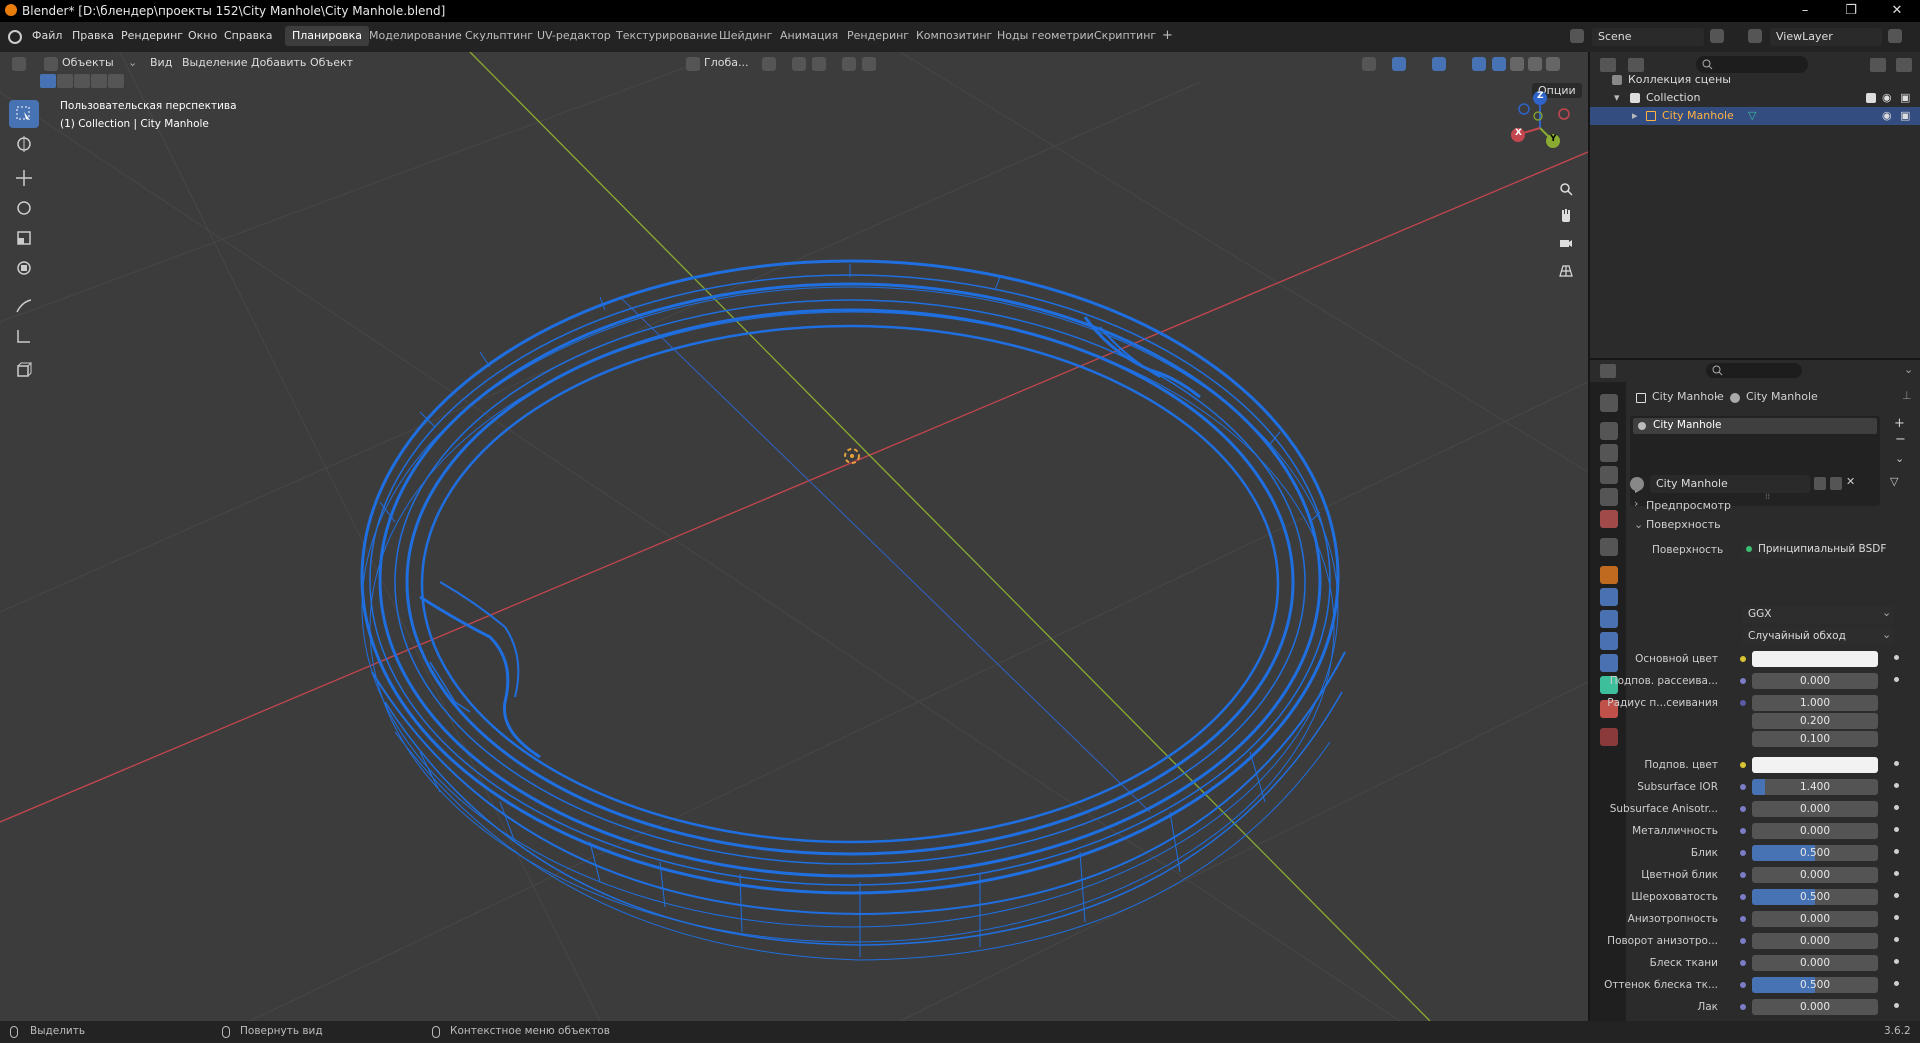 The image size is (1920, 1043). What do you see at coordinates (161, 62) in the screenshot?
I see `menu-view: Вид` at bounding box center [161, 62].